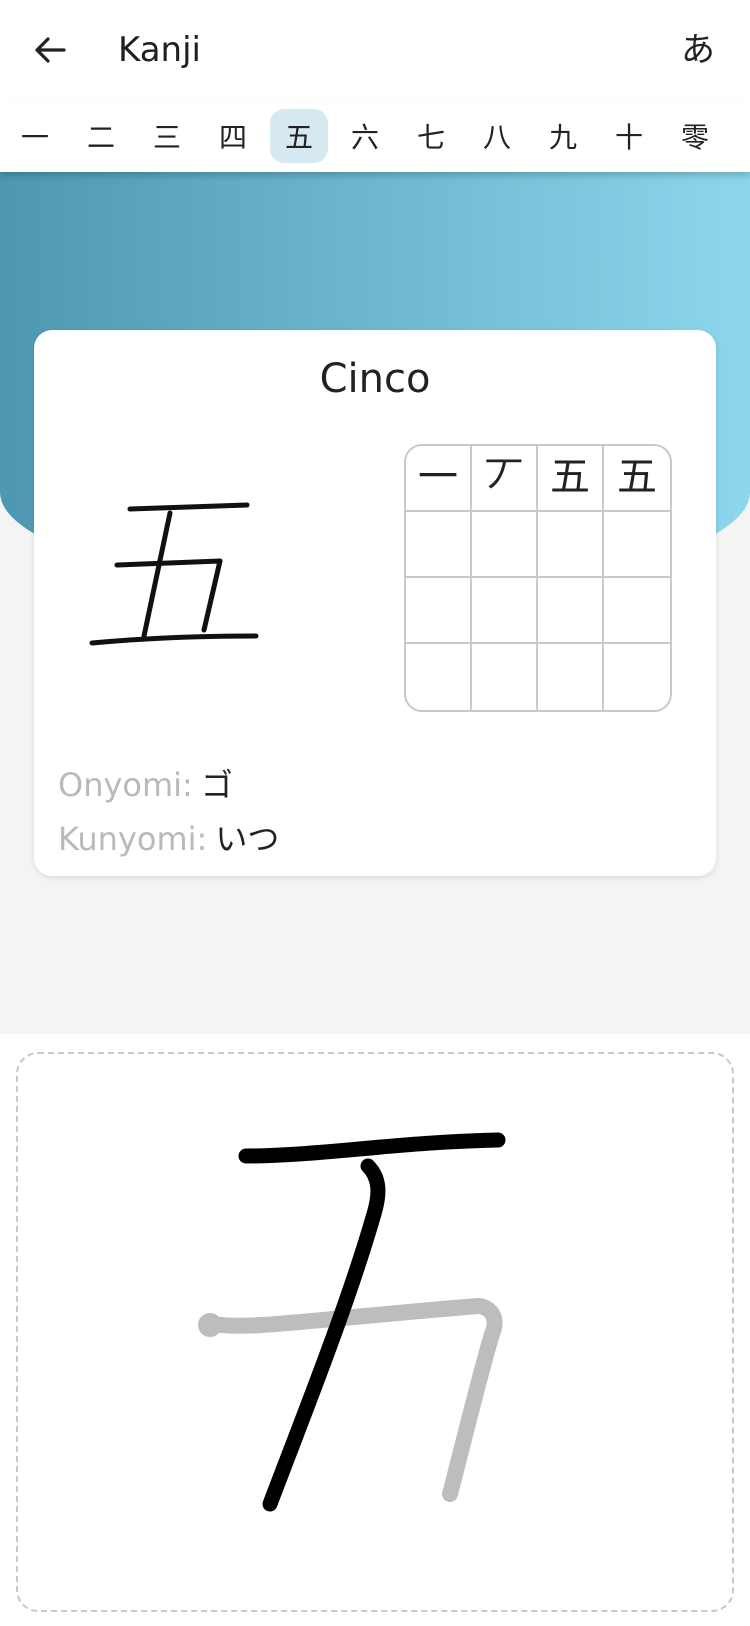 This screenshot has height=1626, width=750. What do you see at coordinates (375, 379) in the screenshot?
I see `kanji-meaning: Cinco` at bounding box center [375, 379].